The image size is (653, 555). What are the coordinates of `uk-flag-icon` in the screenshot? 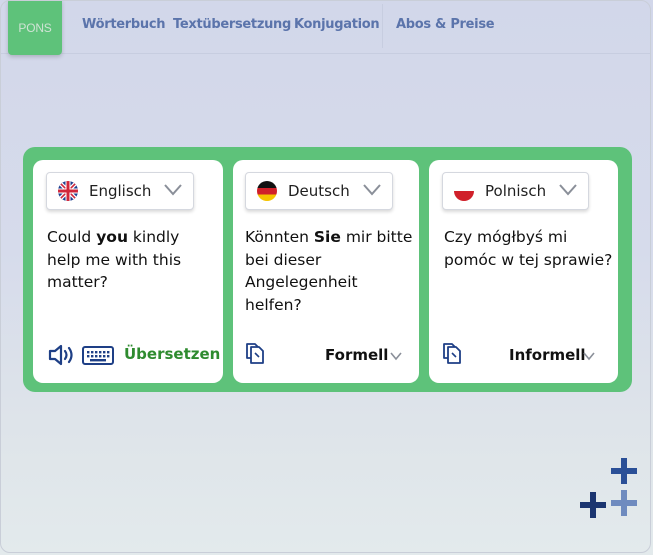 It's located at (68, 191).